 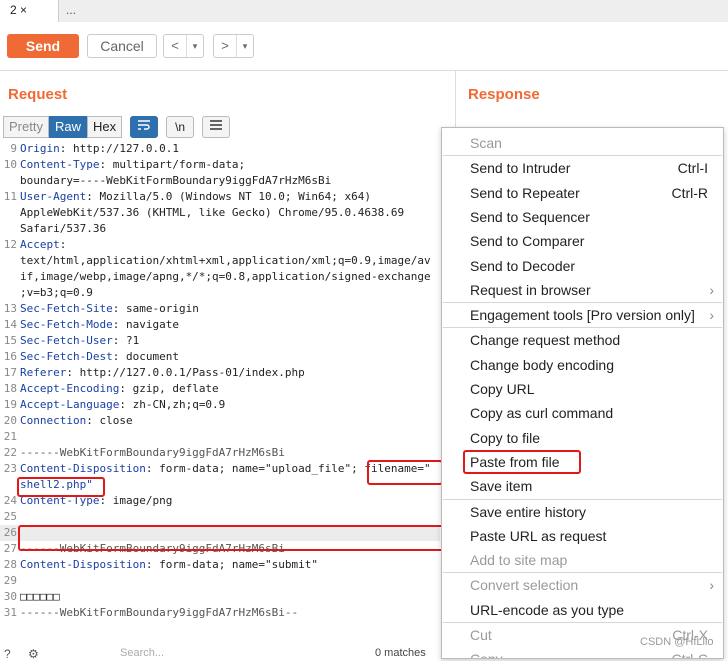 What do you see at coordinates (132, 165) in the screenshot?
I see `line-content: Content-Type: multipart/form-data;` at bounding box center [132, 165].